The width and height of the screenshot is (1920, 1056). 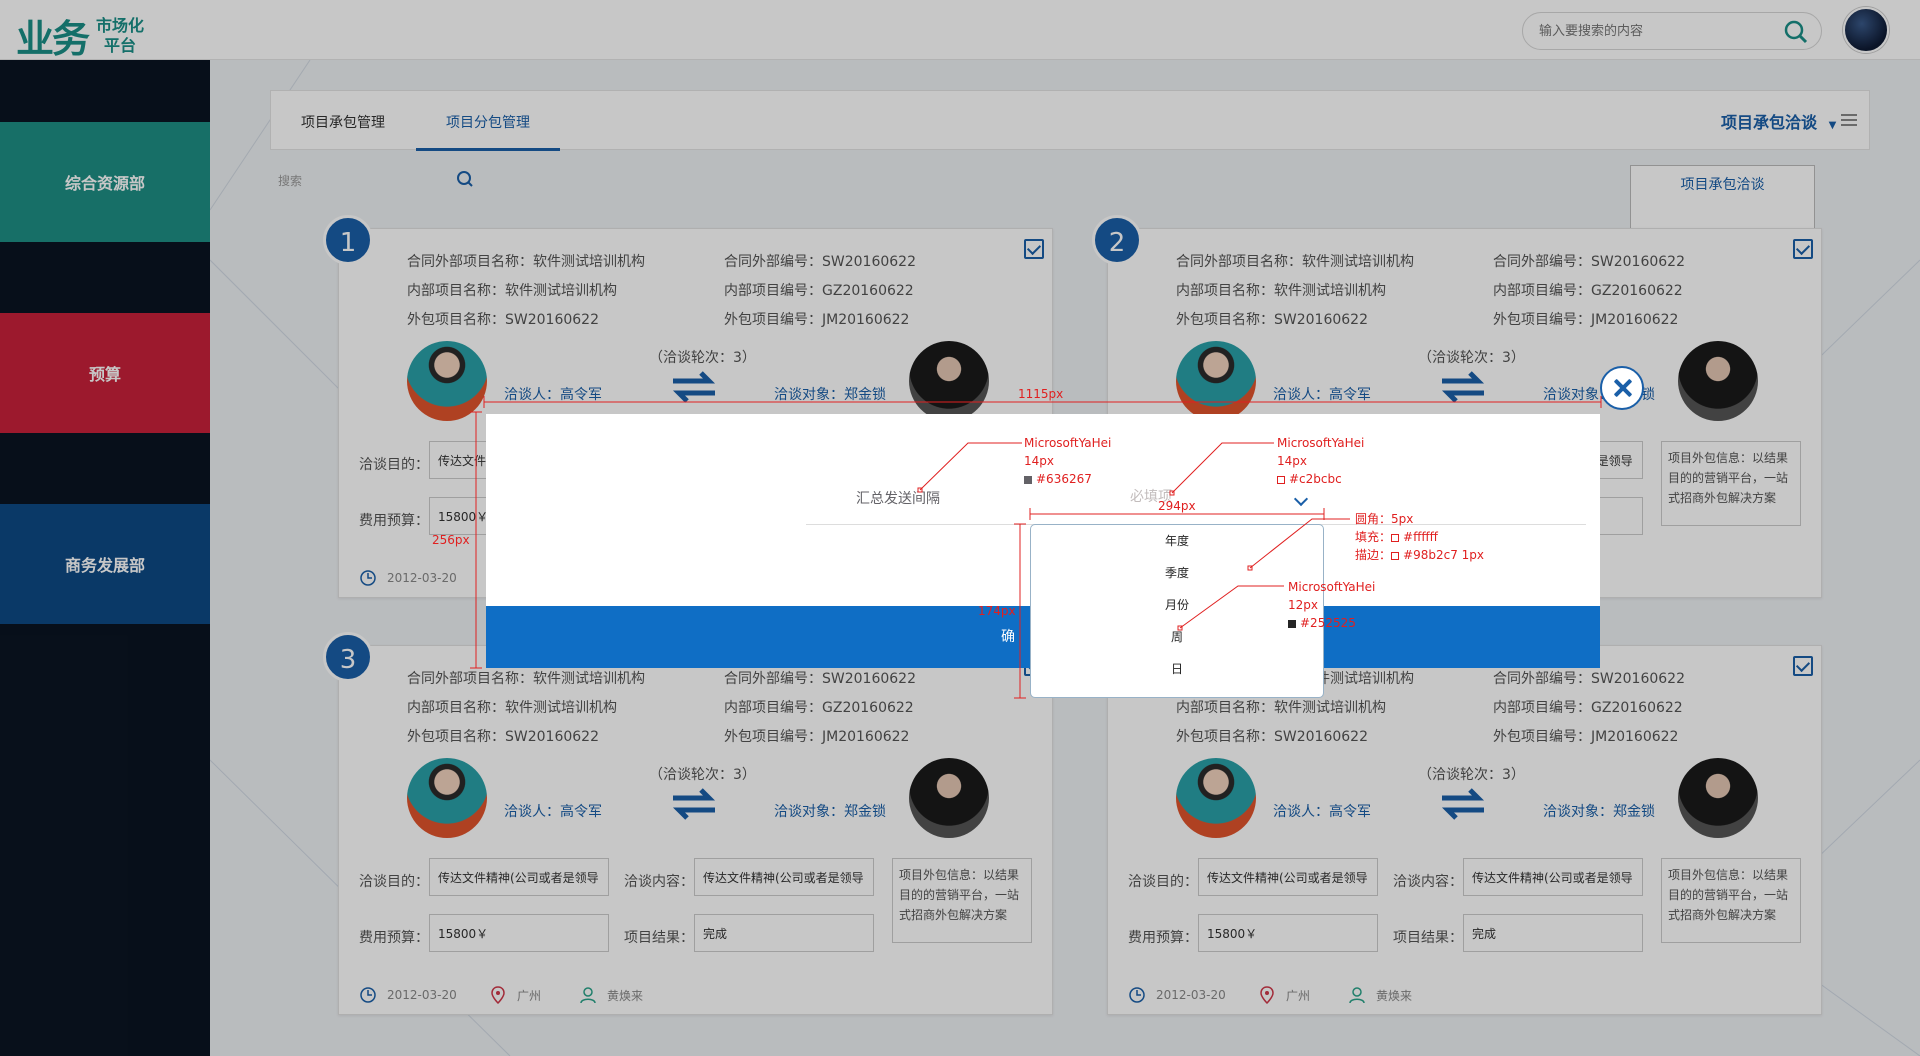 I want to click on option-week: 周, so click(x=1177, y=637).